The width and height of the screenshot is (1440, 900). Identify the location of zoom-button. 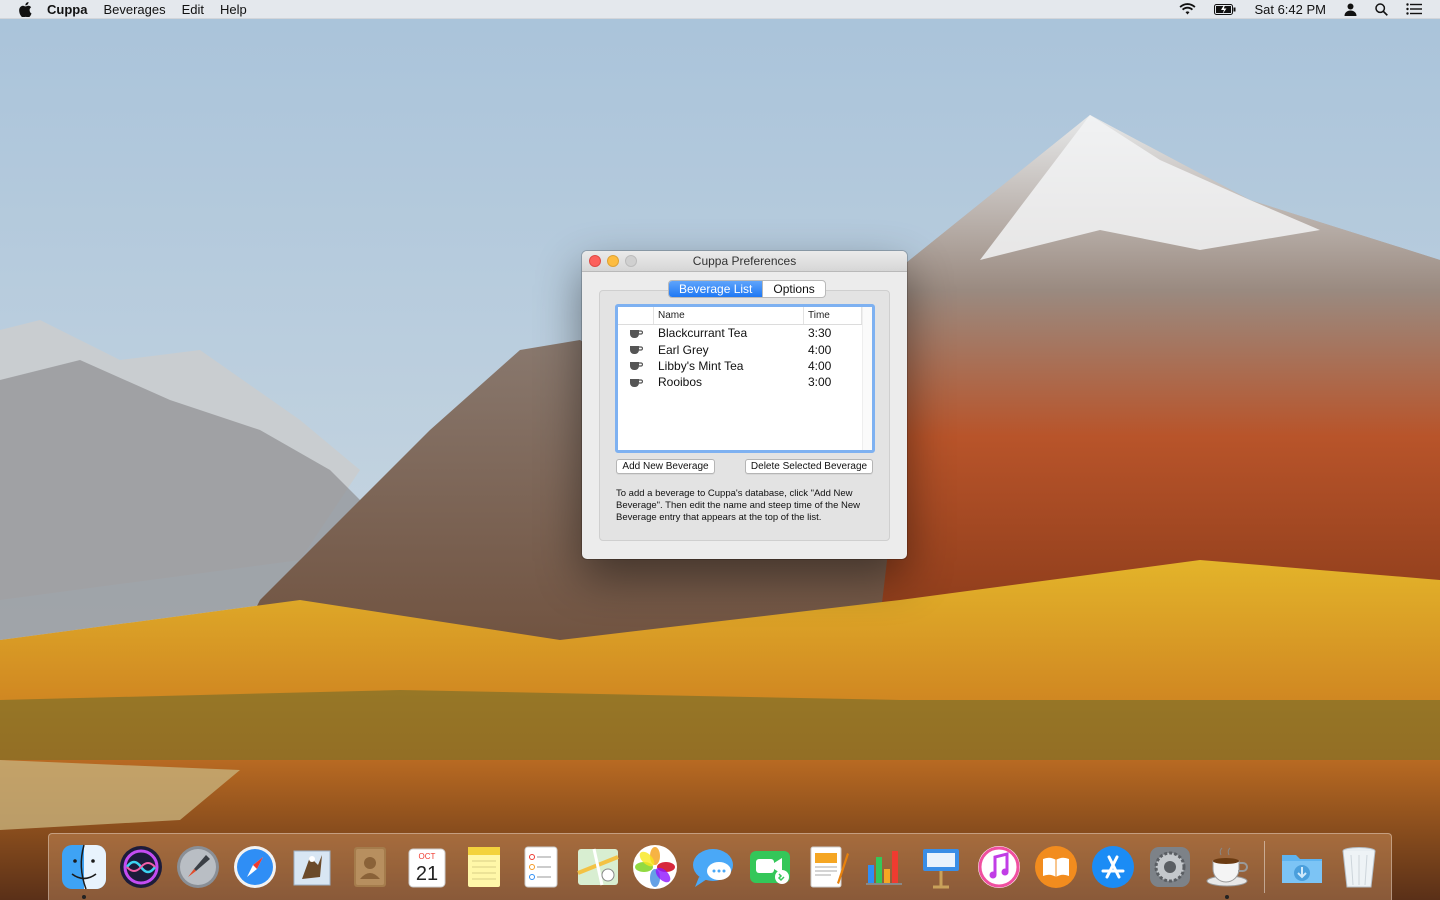
(631, 261).